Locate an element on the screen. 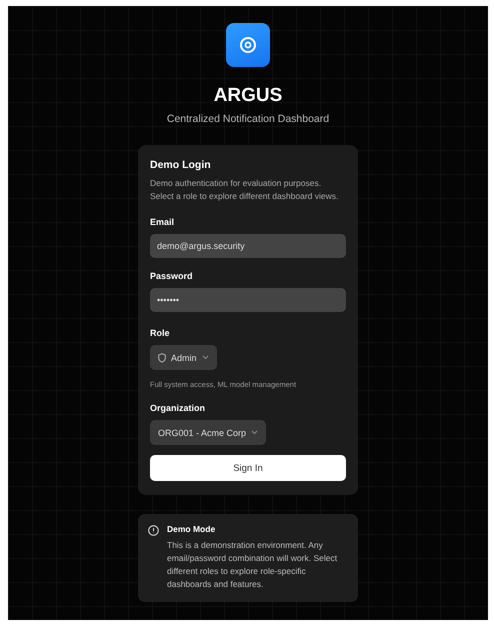  field-label: Role is located at coordinates (160, 333).